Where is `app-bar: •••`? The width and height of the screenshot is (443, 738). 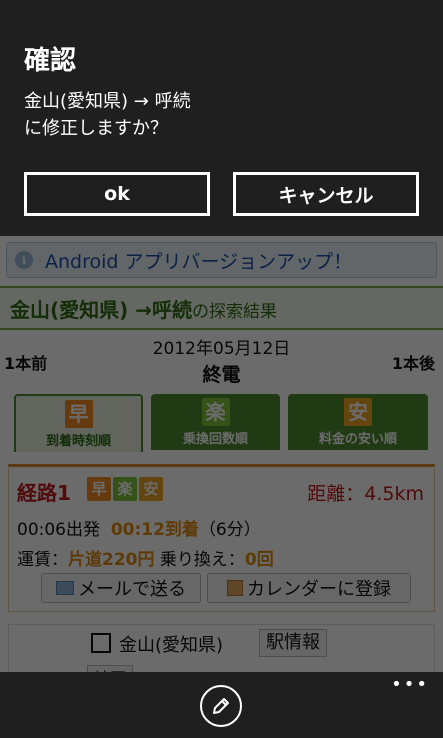 app-bar: ••• is located at coordinates (221, 705).